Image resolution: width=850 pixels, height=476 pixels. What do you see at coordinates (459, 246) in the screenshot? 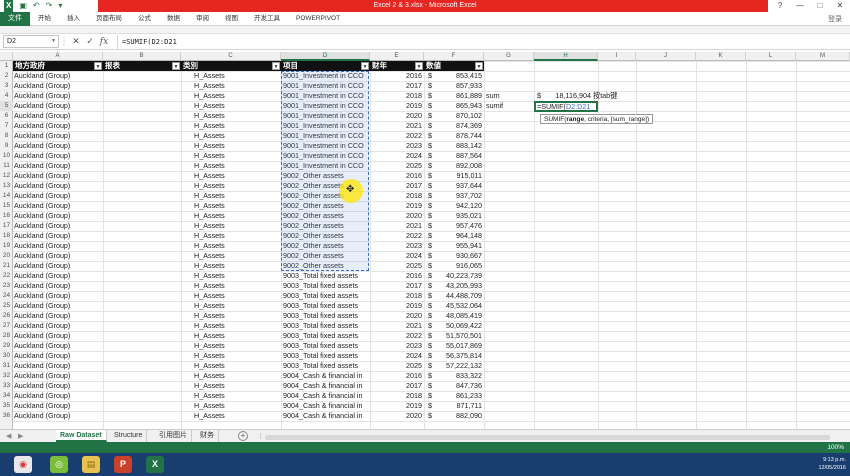
I see `cell-value: 955,941` at bounding box center [459, 246].